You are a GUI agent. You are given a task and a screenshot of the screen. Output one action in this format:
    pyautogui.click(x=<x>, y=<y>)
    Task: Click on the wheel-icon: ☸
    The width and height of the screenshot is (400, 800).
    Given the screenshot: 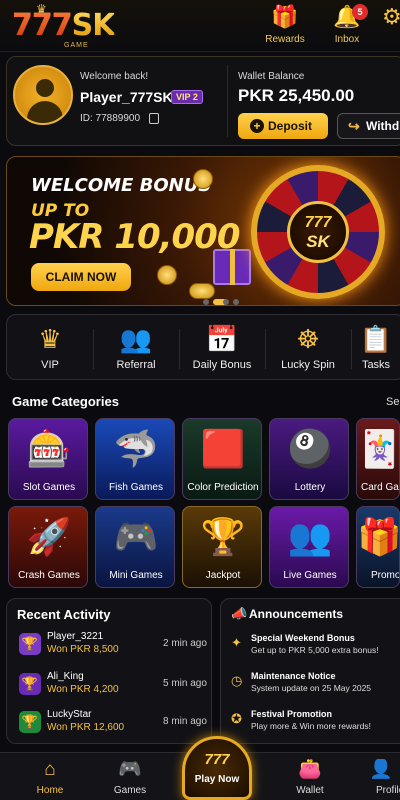 What is the action you would take?
    pyautogui.click(x=308, y=339)
    